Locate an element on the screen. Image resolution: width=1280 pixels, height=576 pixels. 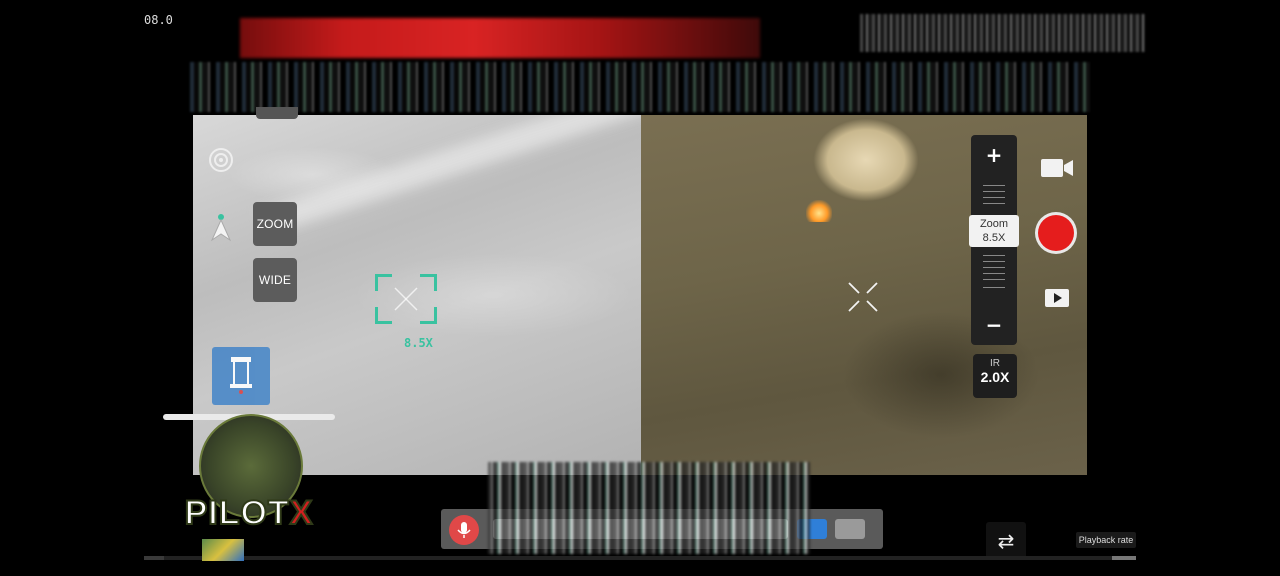
ir-zoom-button: IR 2.0X is located at coordinates (995, 376).